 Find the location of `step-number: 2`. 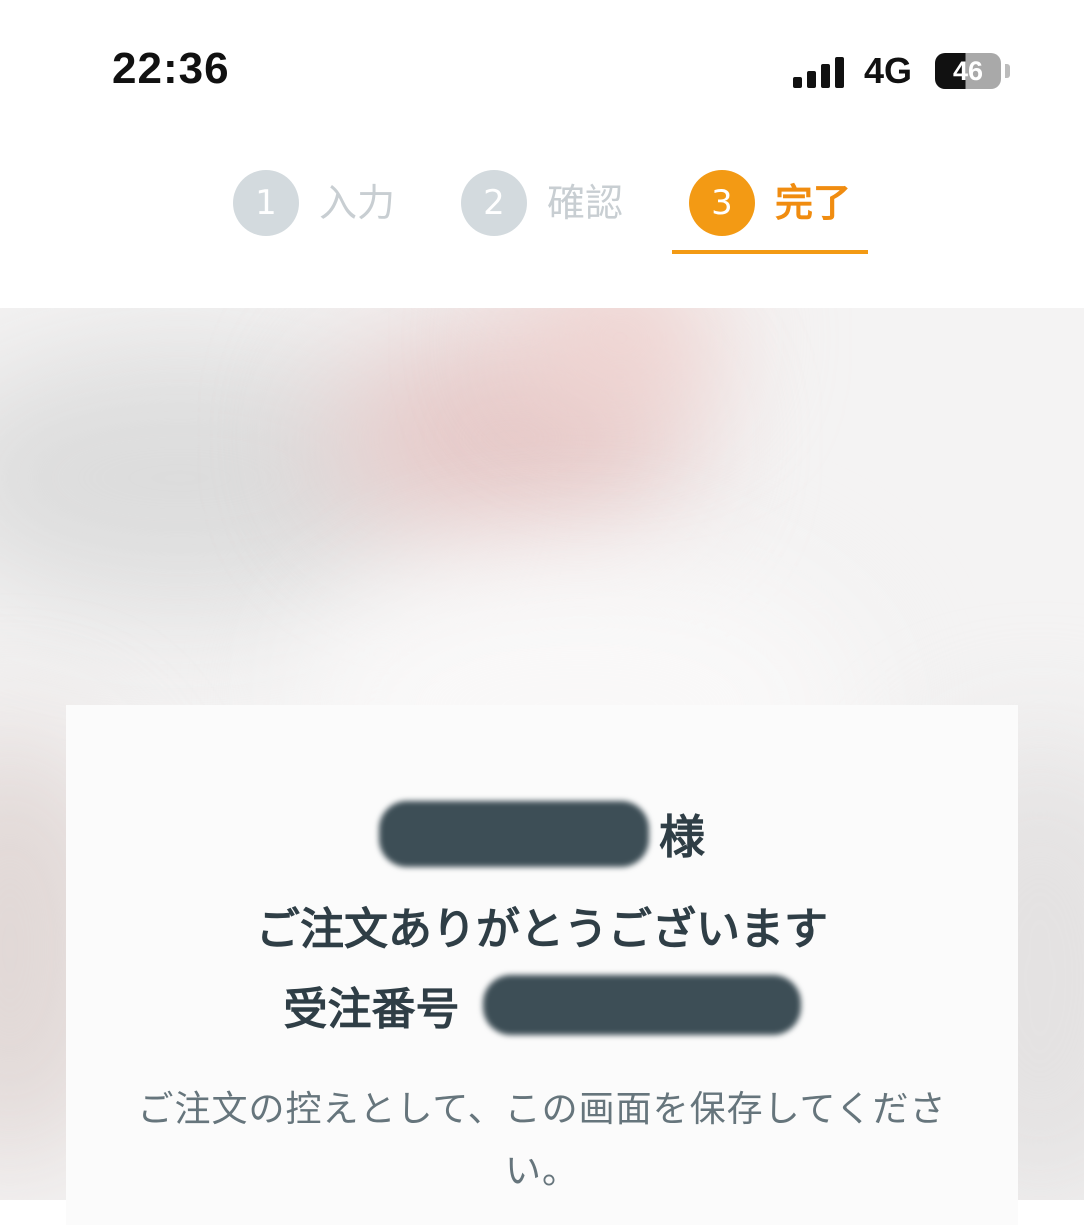

step-number: 2 is located at coordinates (494, 203).